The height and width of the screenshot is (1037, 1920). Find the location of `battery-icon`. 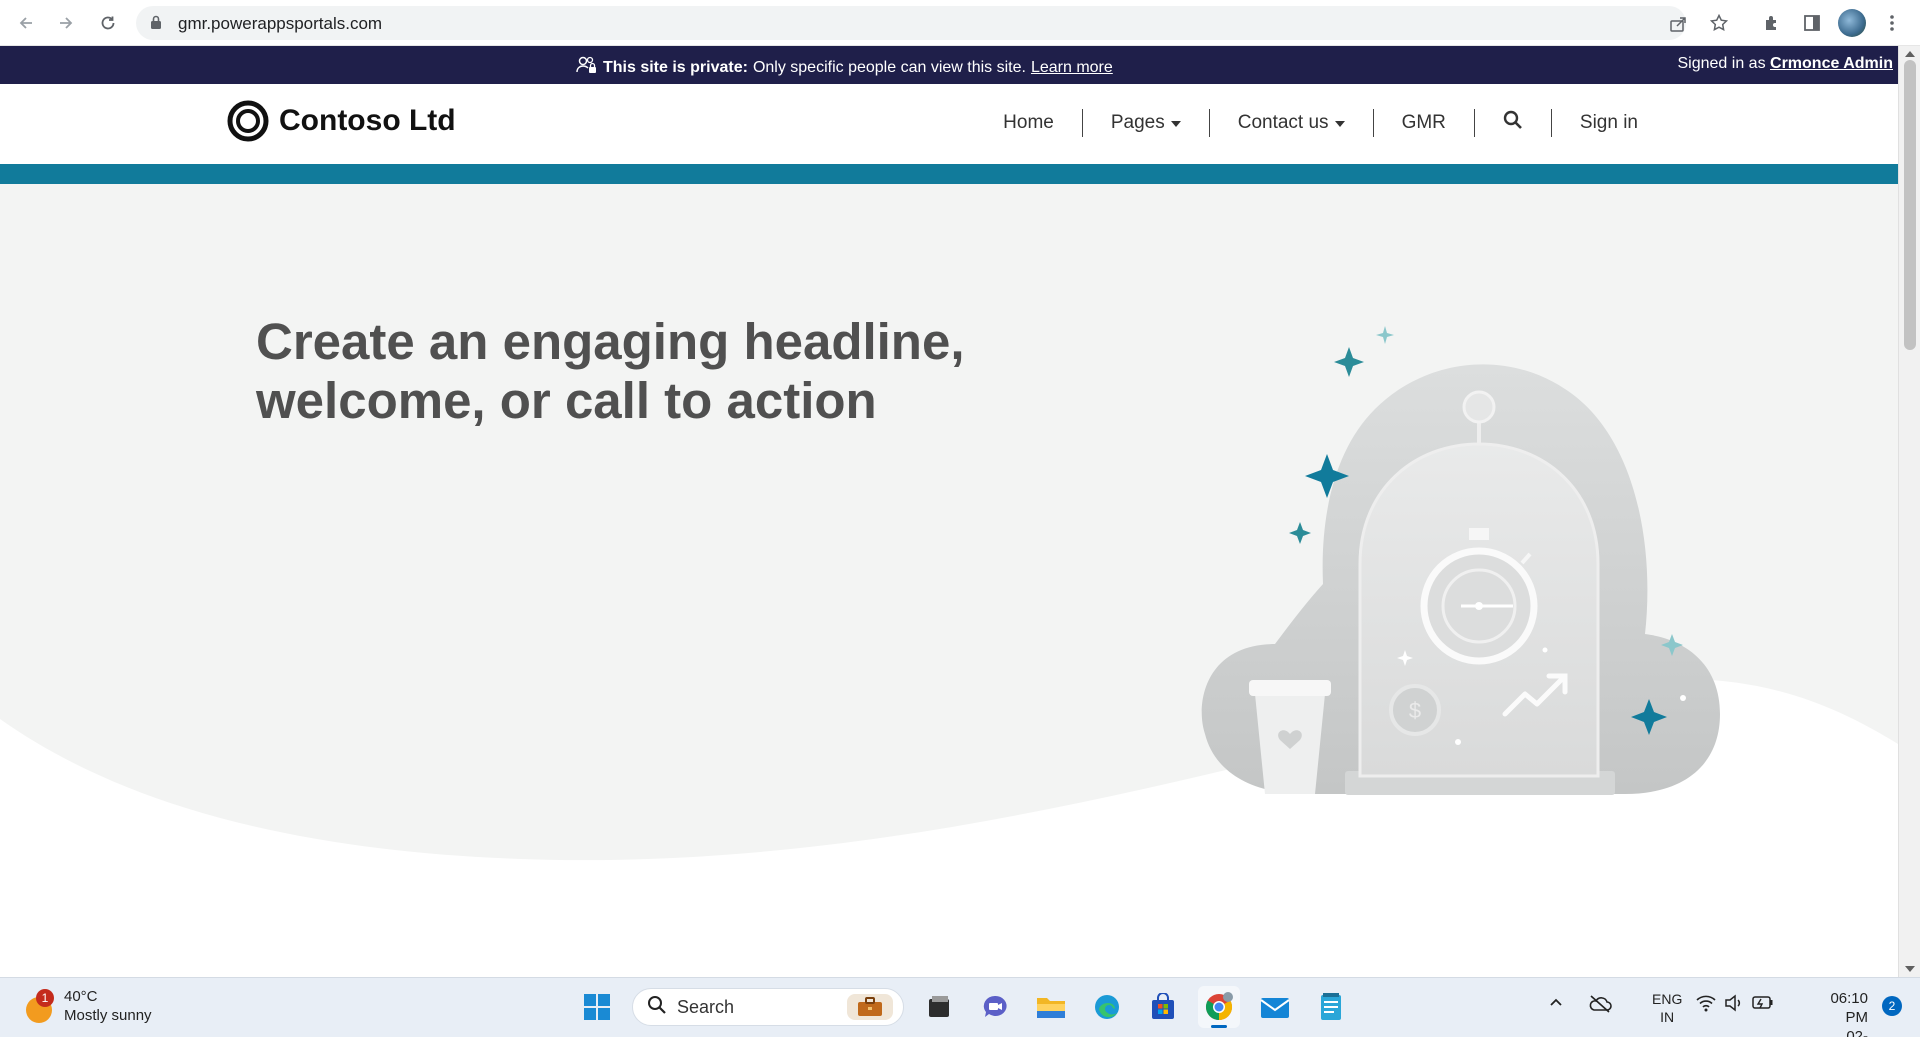

battery-icon is located at coordinates (1763, 1004).